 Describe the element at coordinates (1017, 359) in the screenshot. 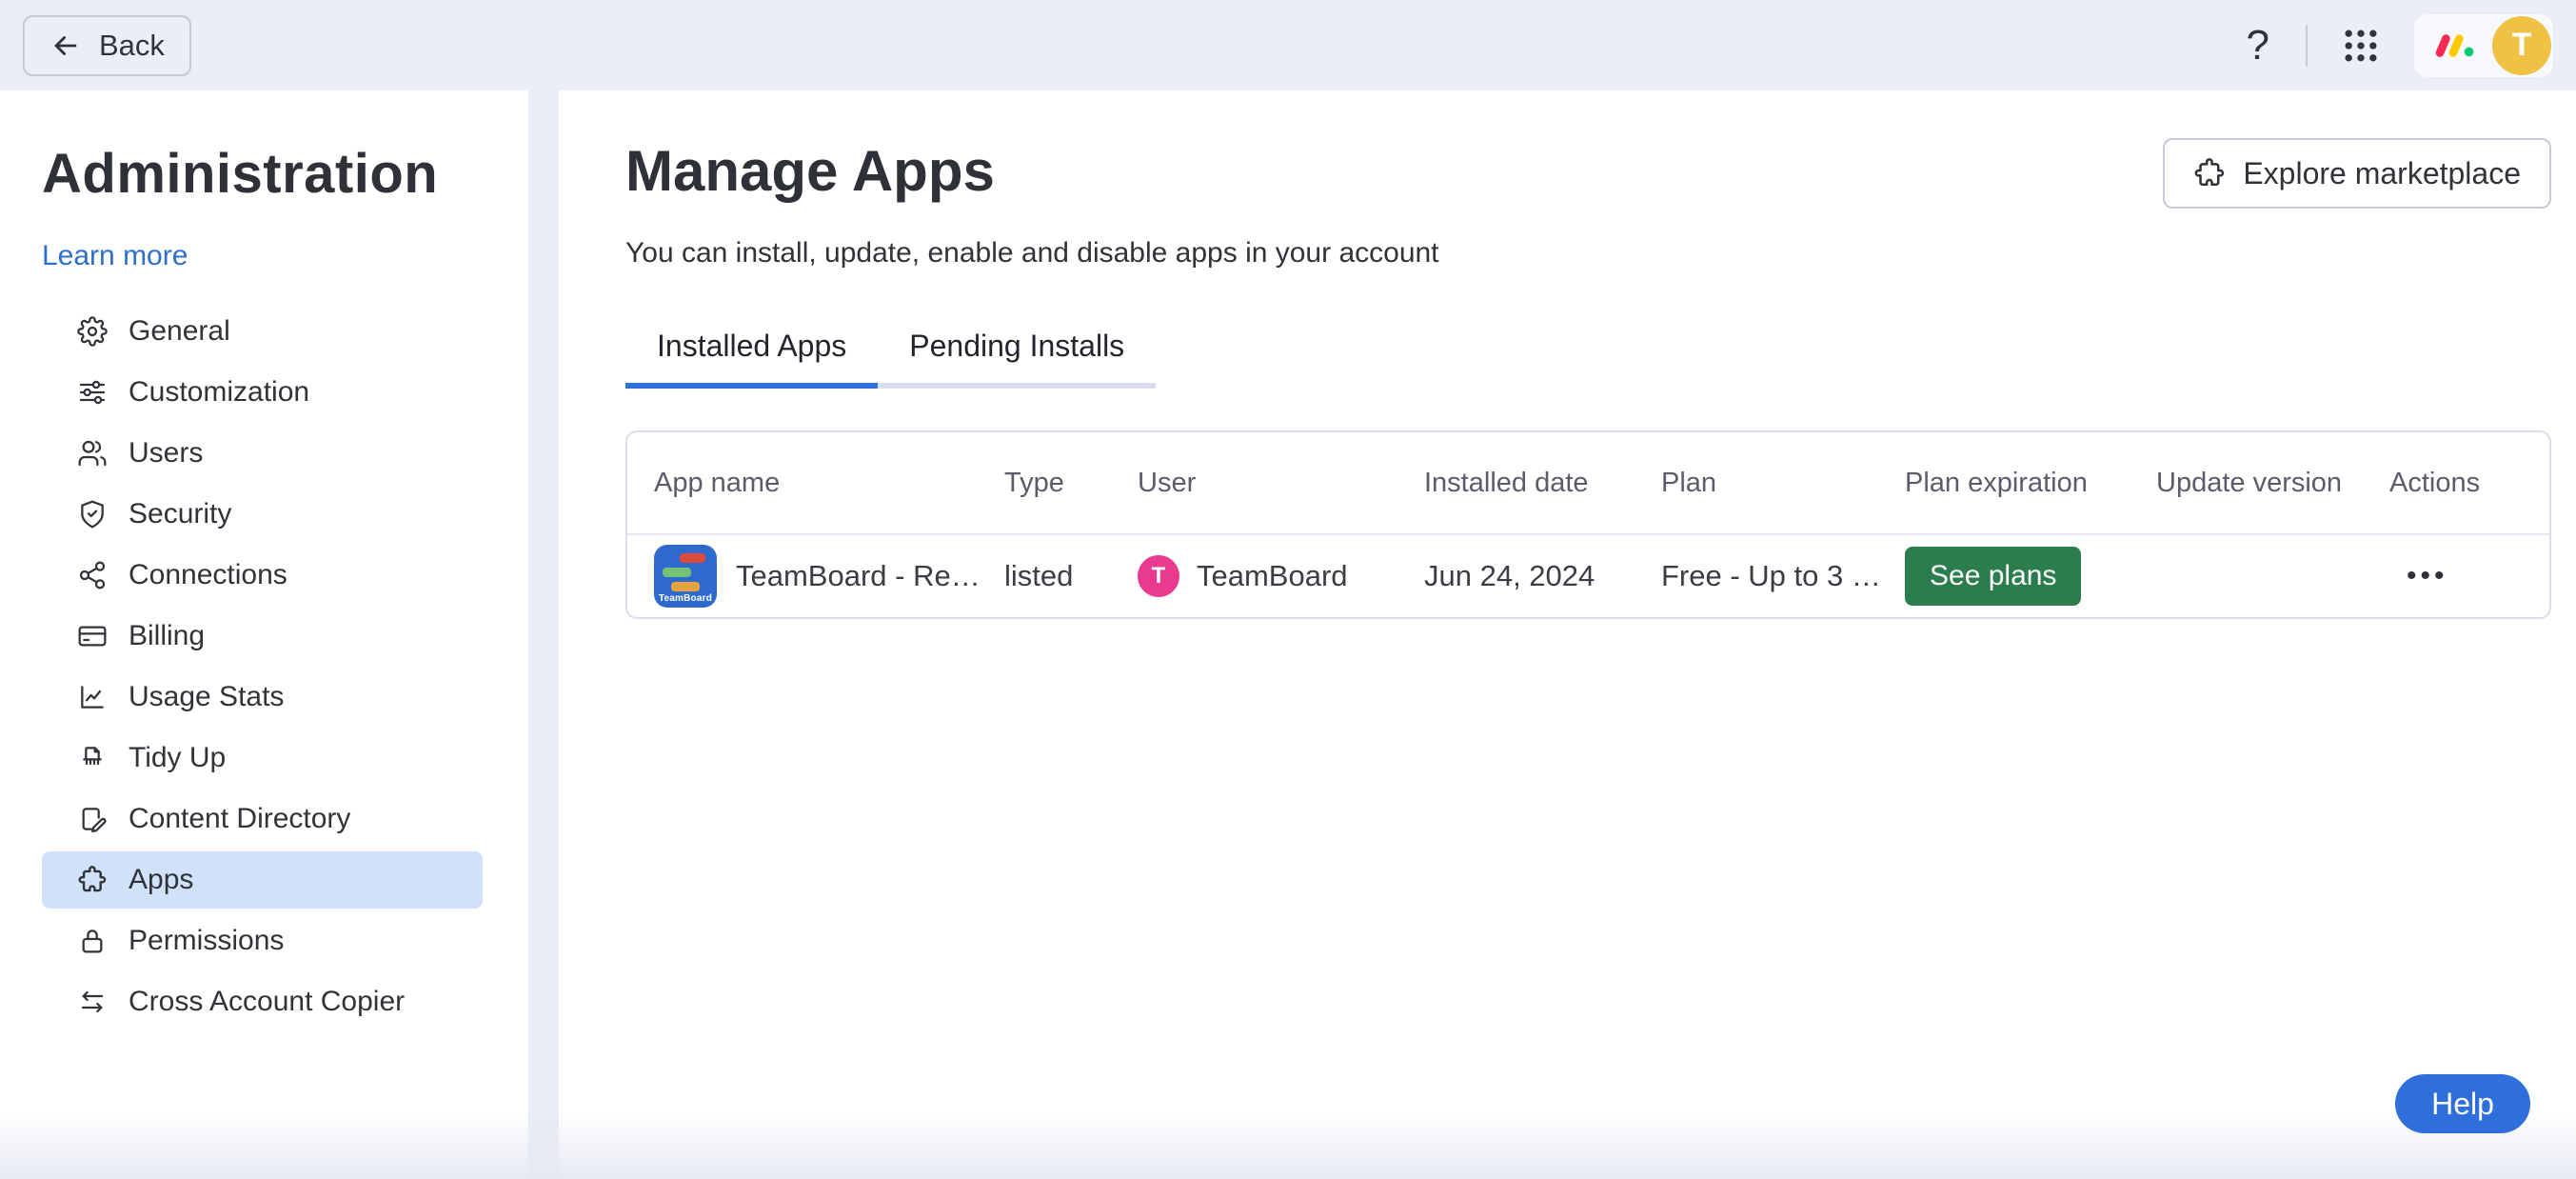

I see `tab-pending-installs: Pending Installs` at that location.